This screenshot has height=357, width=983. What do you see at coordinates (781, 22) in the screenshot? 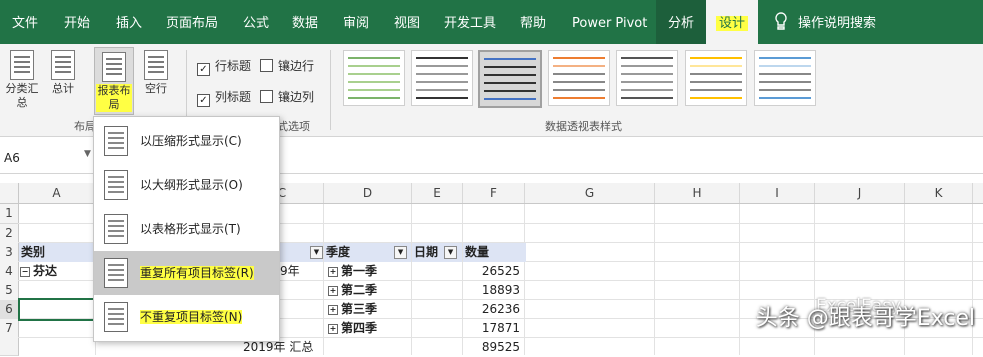
I see `lightbulb-icon` at bounding box center [781, 22].